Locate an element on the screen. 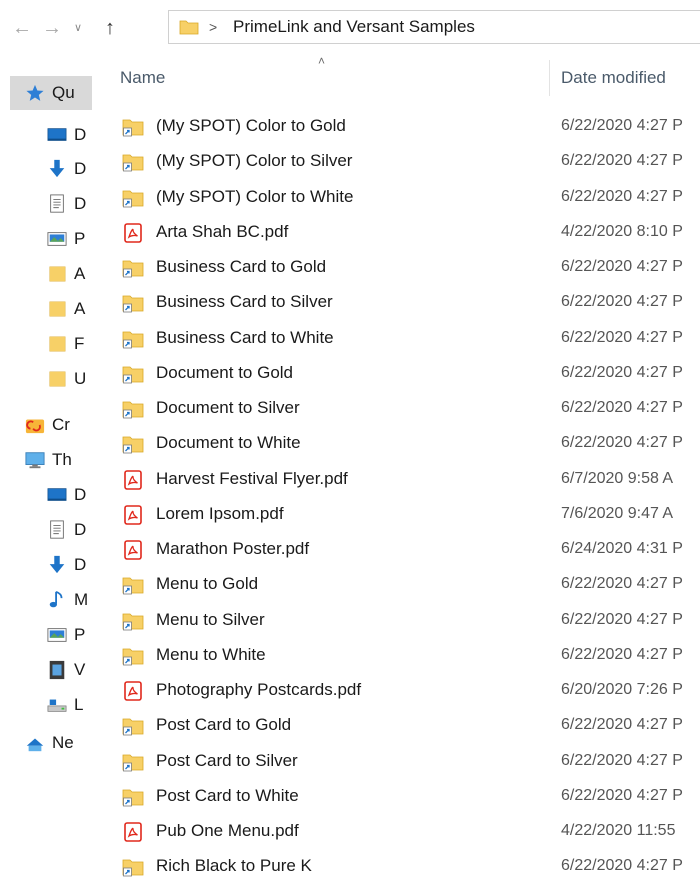 The width and height of the screenshot is (700, 880). file-row: Menu to White 6/22/2020 4:27 P is located at coordinates (396, 655).